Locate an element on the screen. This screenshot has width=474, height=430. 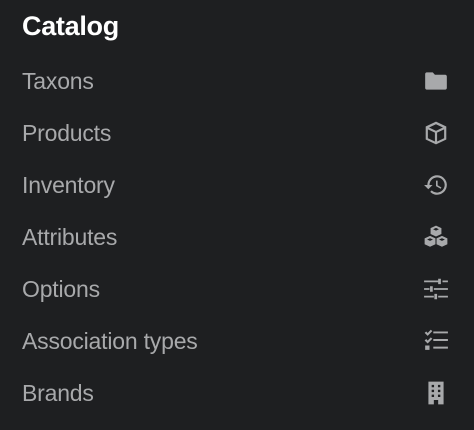
menu-item-label: Attributes is located at coordinates (70, 237).